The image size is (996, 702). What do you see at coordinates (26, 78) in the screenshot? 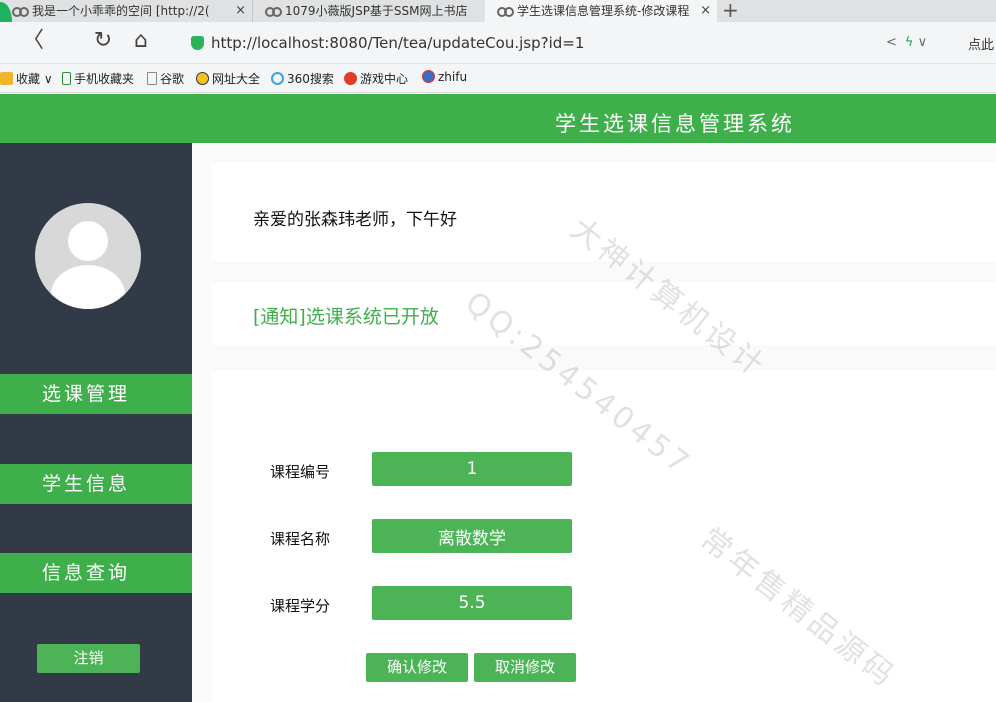
I see `bookmark-favorites: 收藏 ∨` at bounding box center [26, 78].